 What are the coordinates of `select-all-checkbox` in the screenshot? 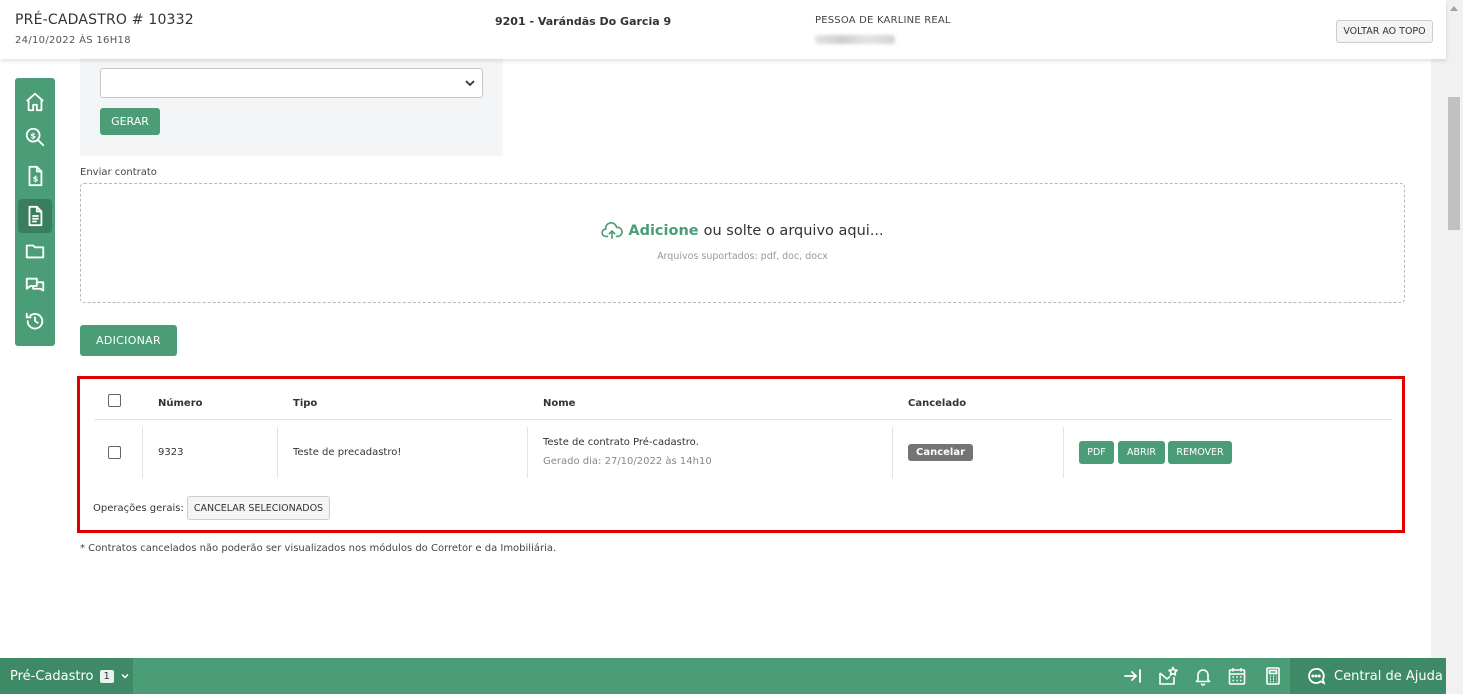 It's located at (114, 400).